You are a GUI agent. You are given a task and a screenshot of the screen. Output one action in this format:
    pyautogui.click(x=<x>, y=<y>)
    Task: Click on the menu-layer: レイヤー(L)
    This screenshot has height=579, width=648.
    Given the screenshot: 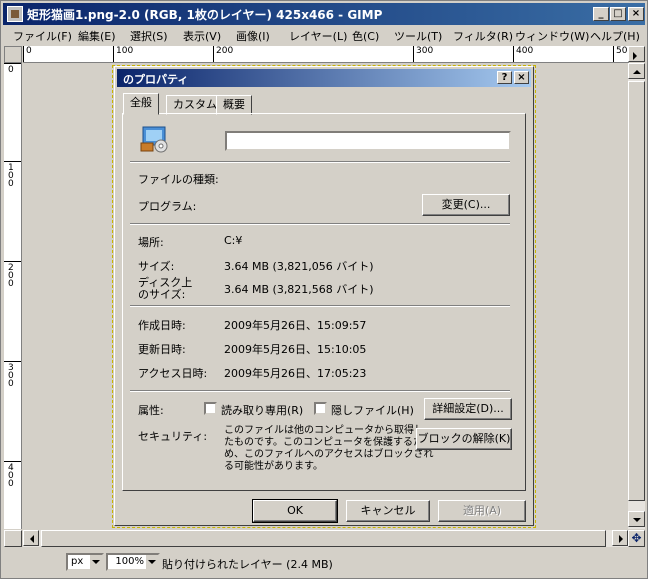 What is the action you would take?
    pyautogui.click(x=318, y=36)
    